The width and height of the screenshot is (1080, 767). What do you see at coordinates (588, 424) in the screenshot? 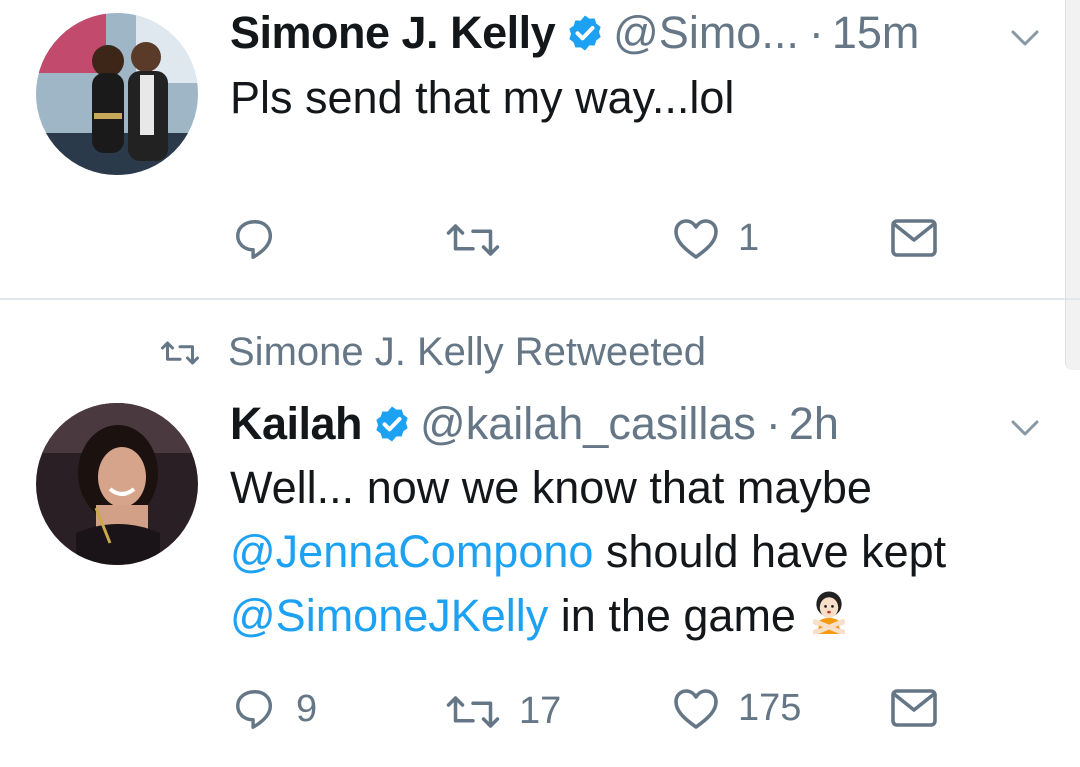
I see `author-handle: @kailah_casillas` at bounding box center [588, 424].